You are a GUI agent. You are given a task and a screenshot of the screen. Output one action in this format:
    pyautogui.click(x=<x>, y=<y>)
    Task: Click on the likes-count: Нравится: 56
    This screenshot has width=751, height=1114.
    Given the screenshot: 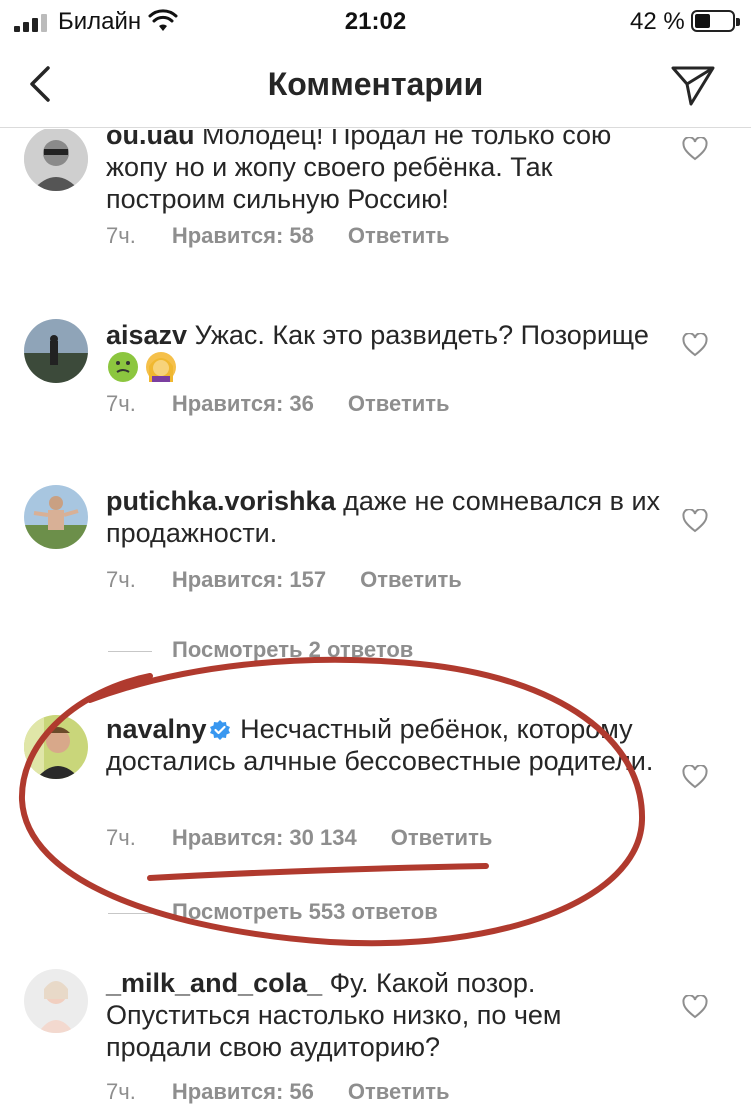 What is the action you would take?
    pyautogui.click(x=243, y=1091)
    